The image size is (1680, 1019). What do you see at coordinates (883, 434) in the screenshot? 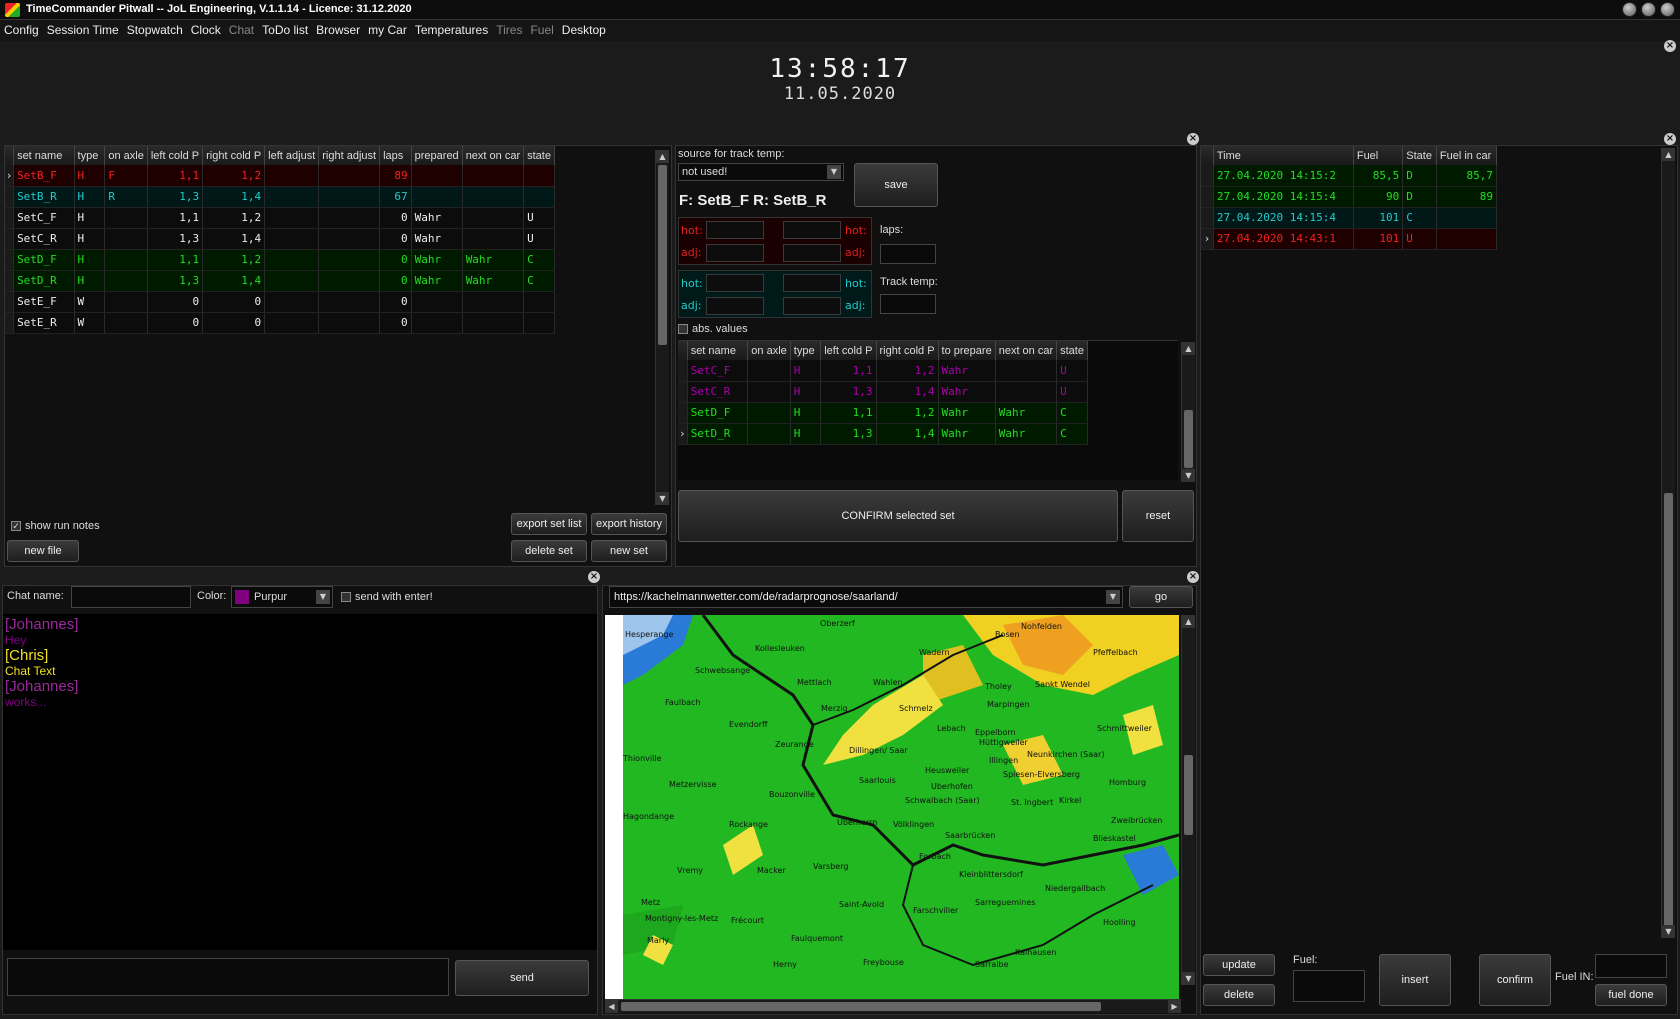
I see `table-row: › SetD_R H 1,3 1,4 Wahr Wahr C` at bounding box center [883, 434].